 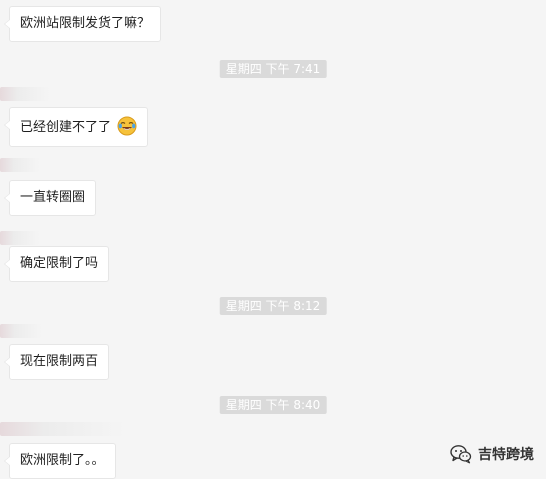 I want to click on message-bubble: 欧洲限制了。。, so click(x=60, y=461).